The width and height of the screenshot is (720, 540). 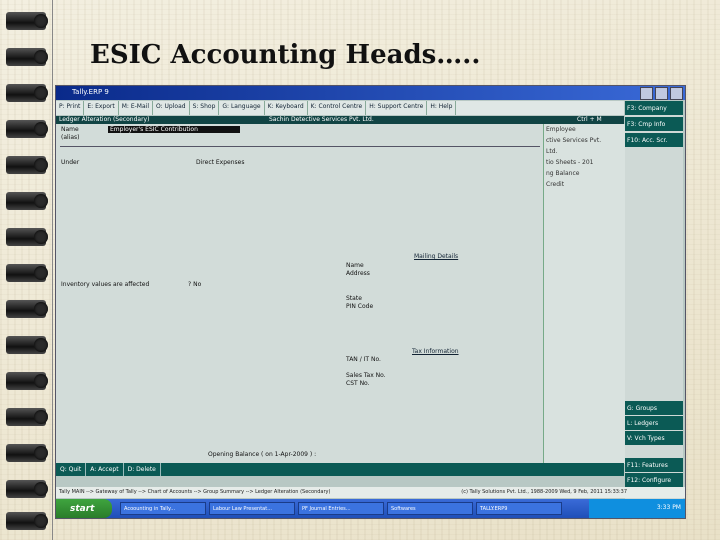 What do you see at coordinates (589, 119) in the screenshot?
I see `ctrl-m-hint: Ctrl + M` at bounding box center [589, 119].